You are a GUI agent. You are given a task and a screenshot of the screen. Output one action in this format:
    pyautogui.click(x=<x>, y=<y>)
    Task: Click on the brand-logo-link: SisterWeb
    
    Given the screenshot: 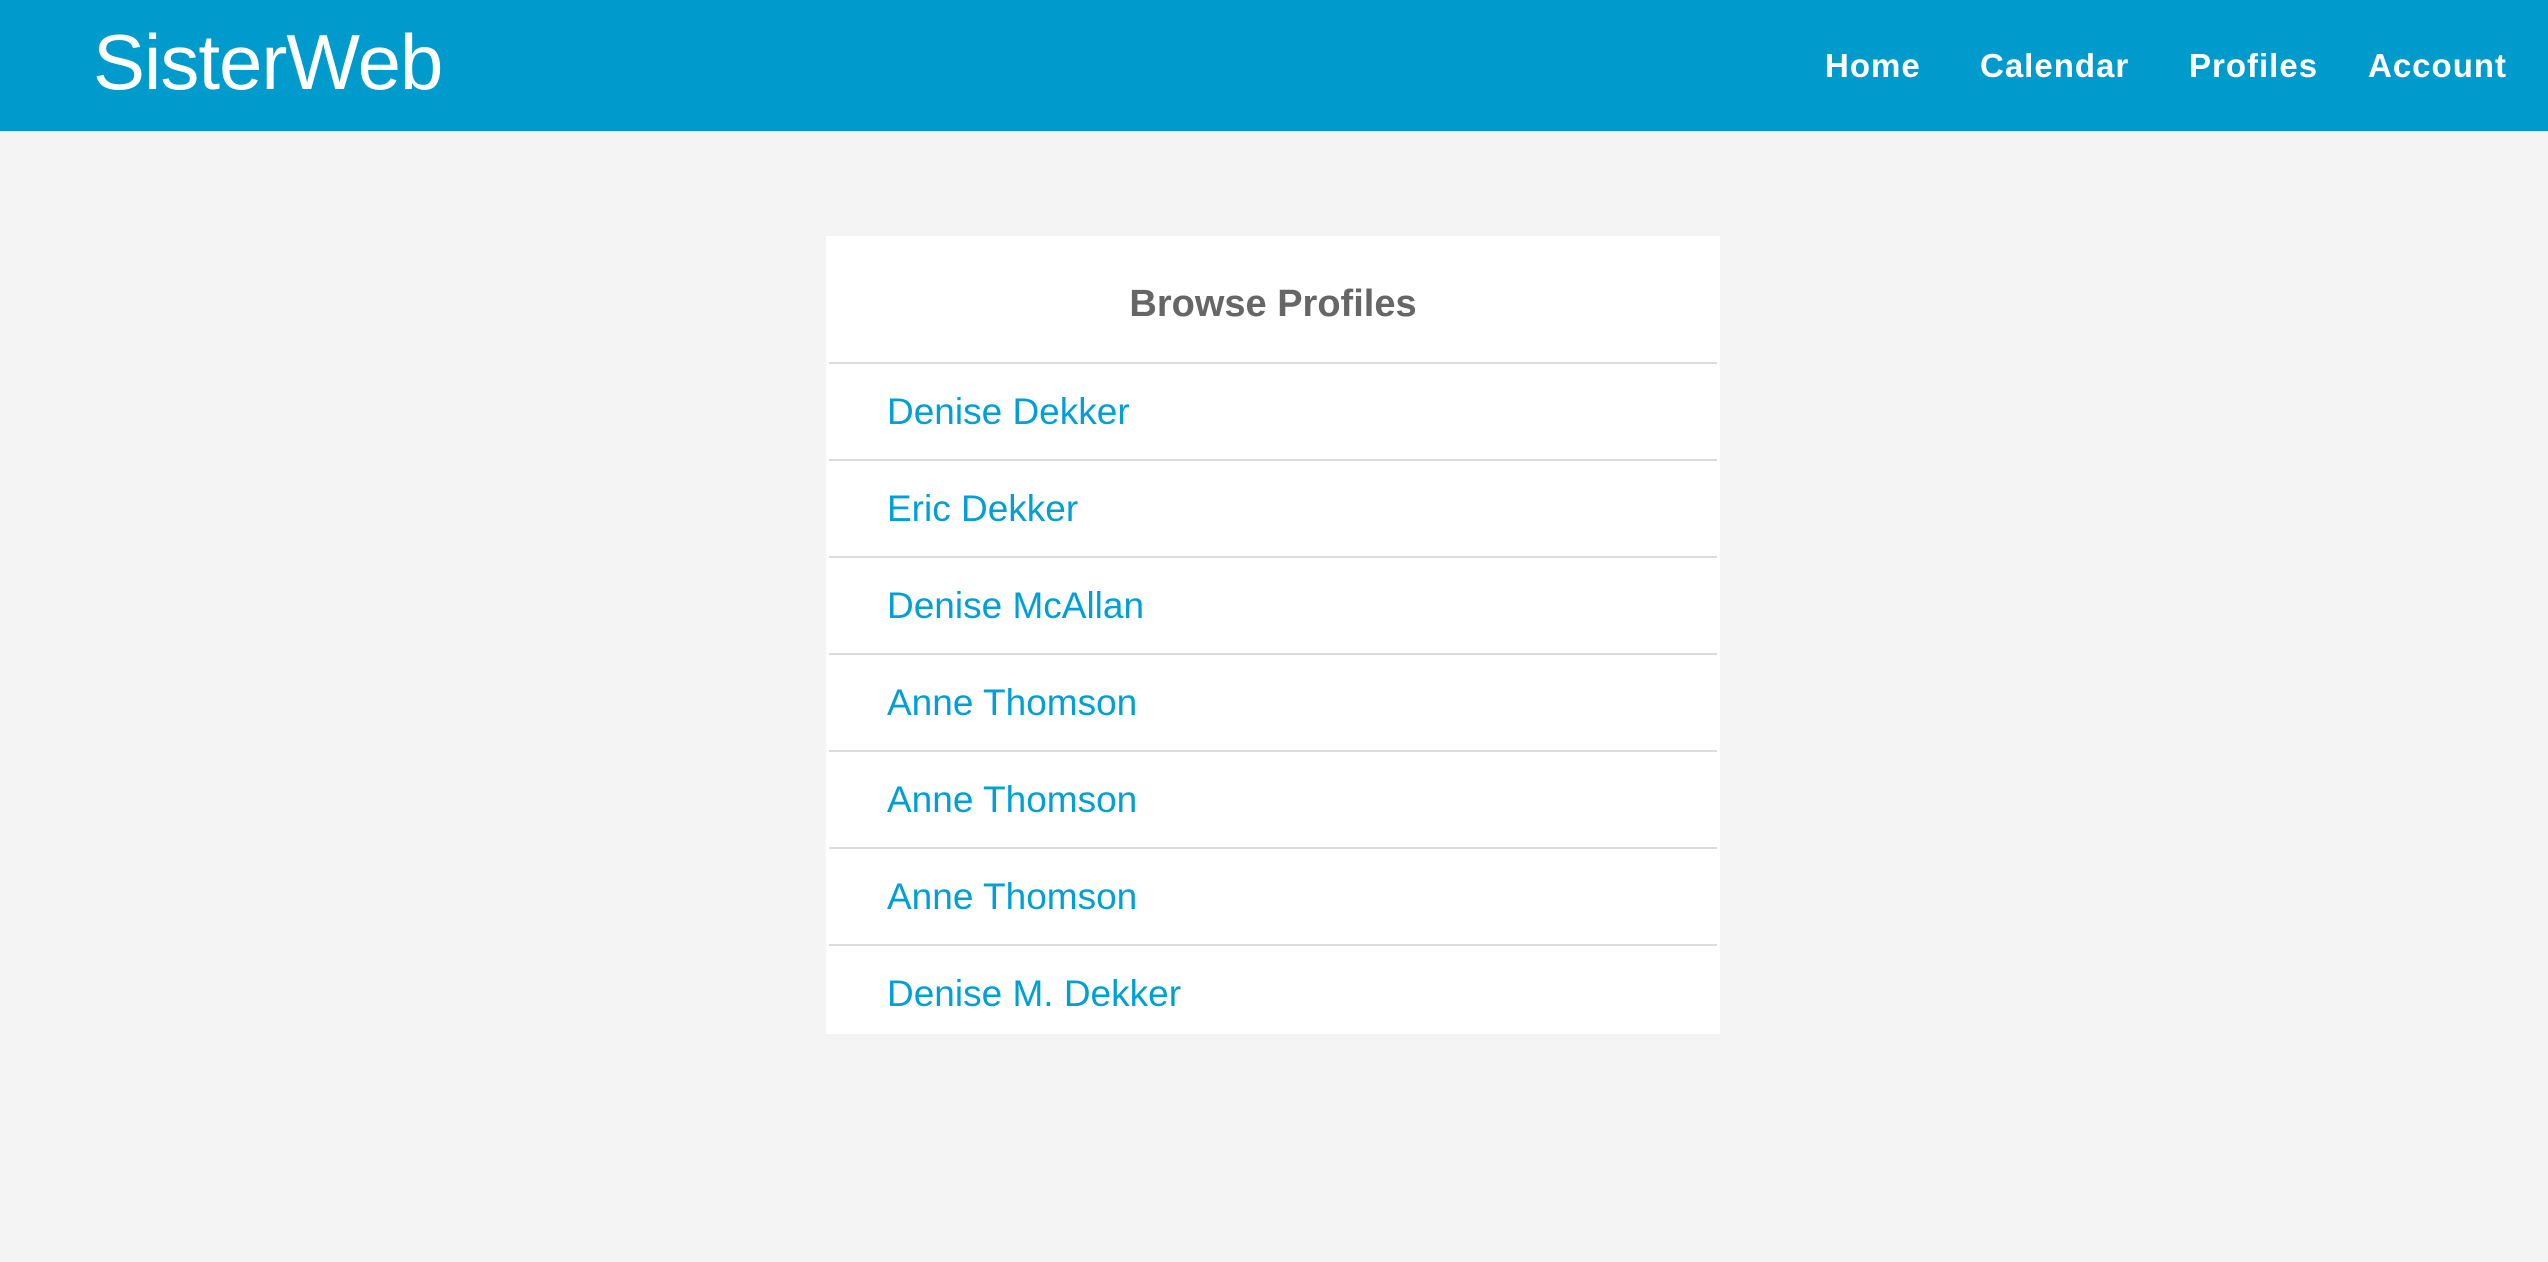 What is the action you would take?
    pyautogui.click(x=268, y=62)
    